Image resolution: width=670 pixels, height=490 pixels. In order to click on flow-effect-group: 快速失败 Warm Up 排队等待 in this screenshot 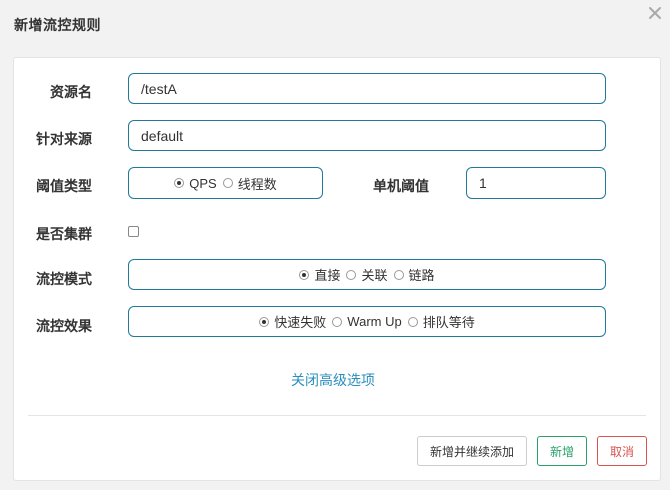, I will do `click(367, 321)`.